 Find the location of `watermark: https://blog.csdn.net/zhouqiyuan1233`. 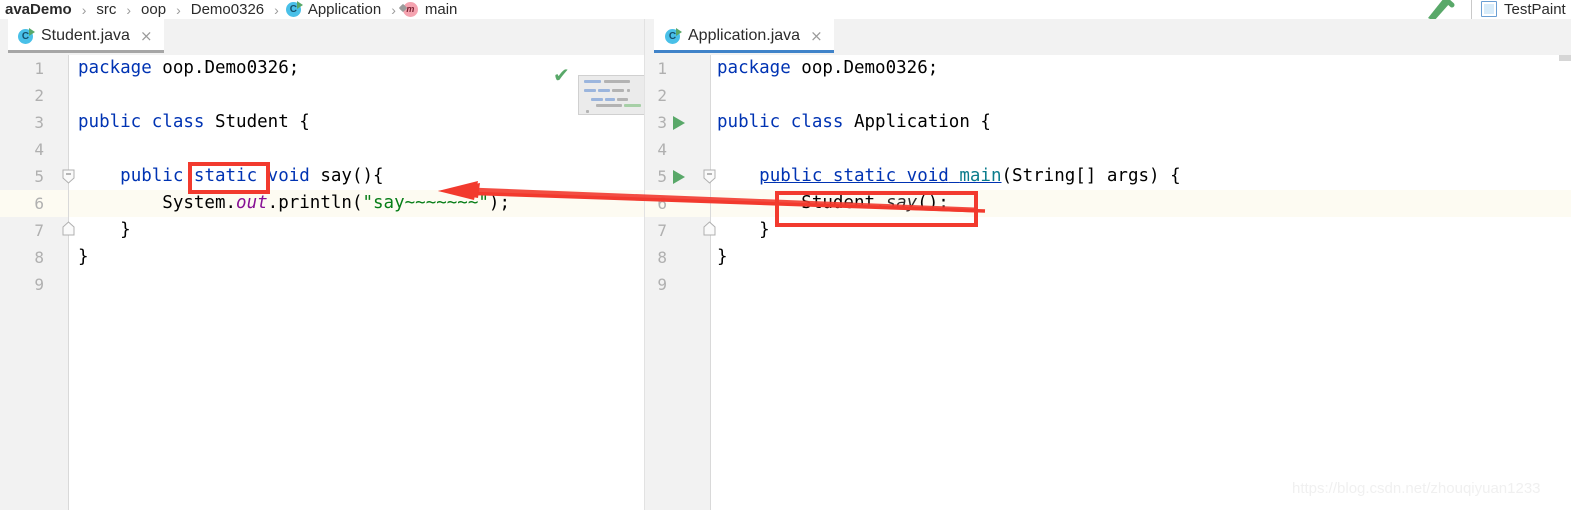

watermark: https://blog.csdn.net/zhouqiyuan1233 is located at coordinates (1416, 488).